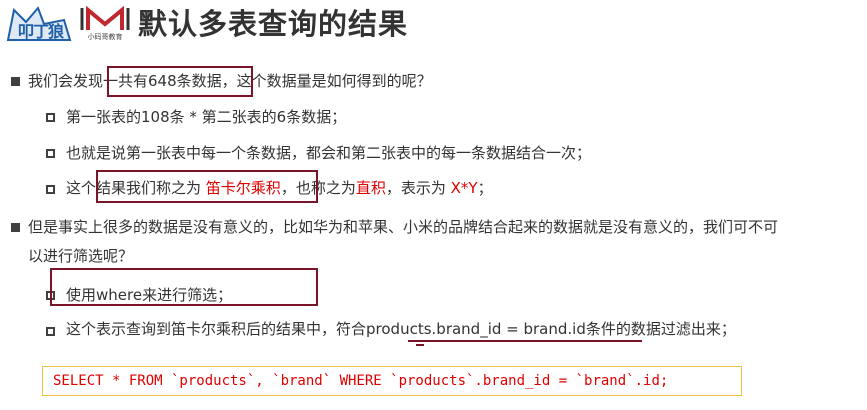  Describe the element at coordinates (162, 81) in the screenshot. I see `point-1-boxed: 一共有648条数据` at that location.